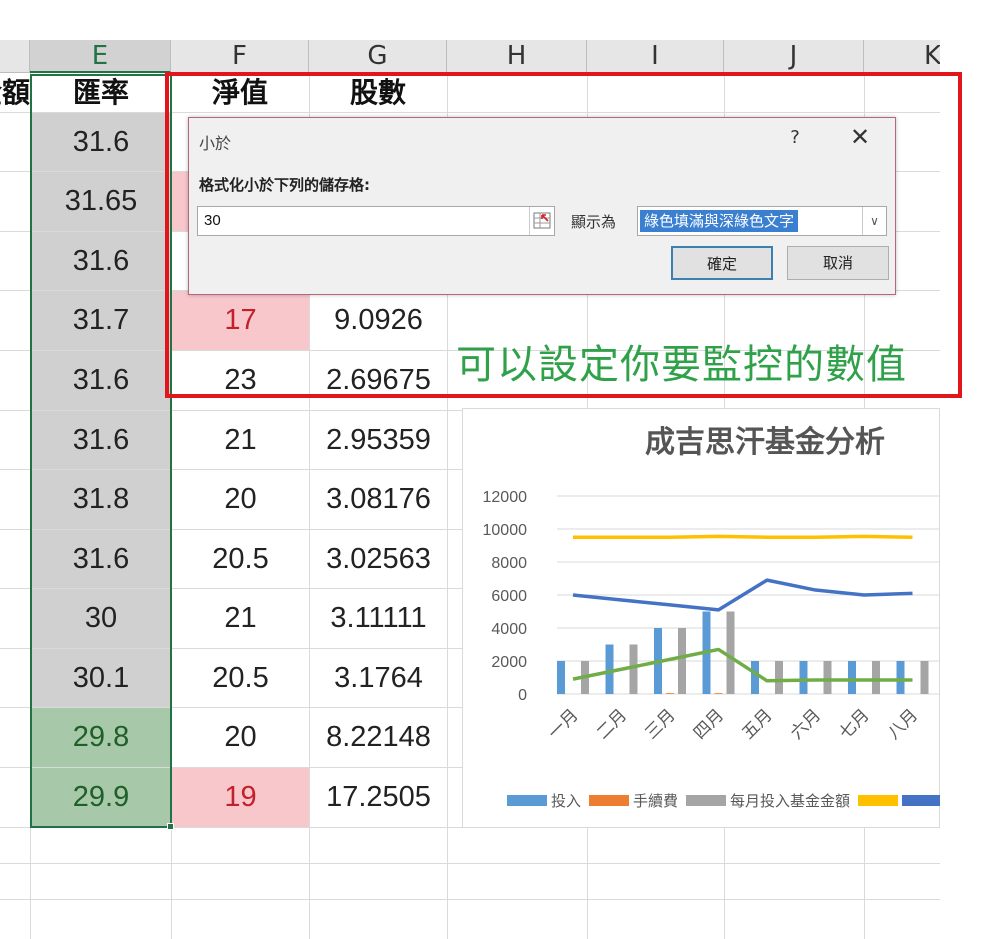 Image resolution: width=1000 pixels, height=939 pixels. Describe the element at coordinates (509, 629) in the screenshot. I see `y-tick-label: 4000` at that location.